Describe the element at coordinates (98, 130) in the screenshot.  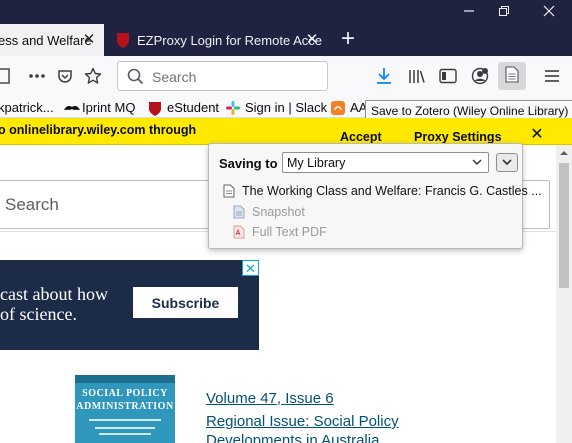
I see `notification-text: o onlinelibrary.wiley.com through` at that location.